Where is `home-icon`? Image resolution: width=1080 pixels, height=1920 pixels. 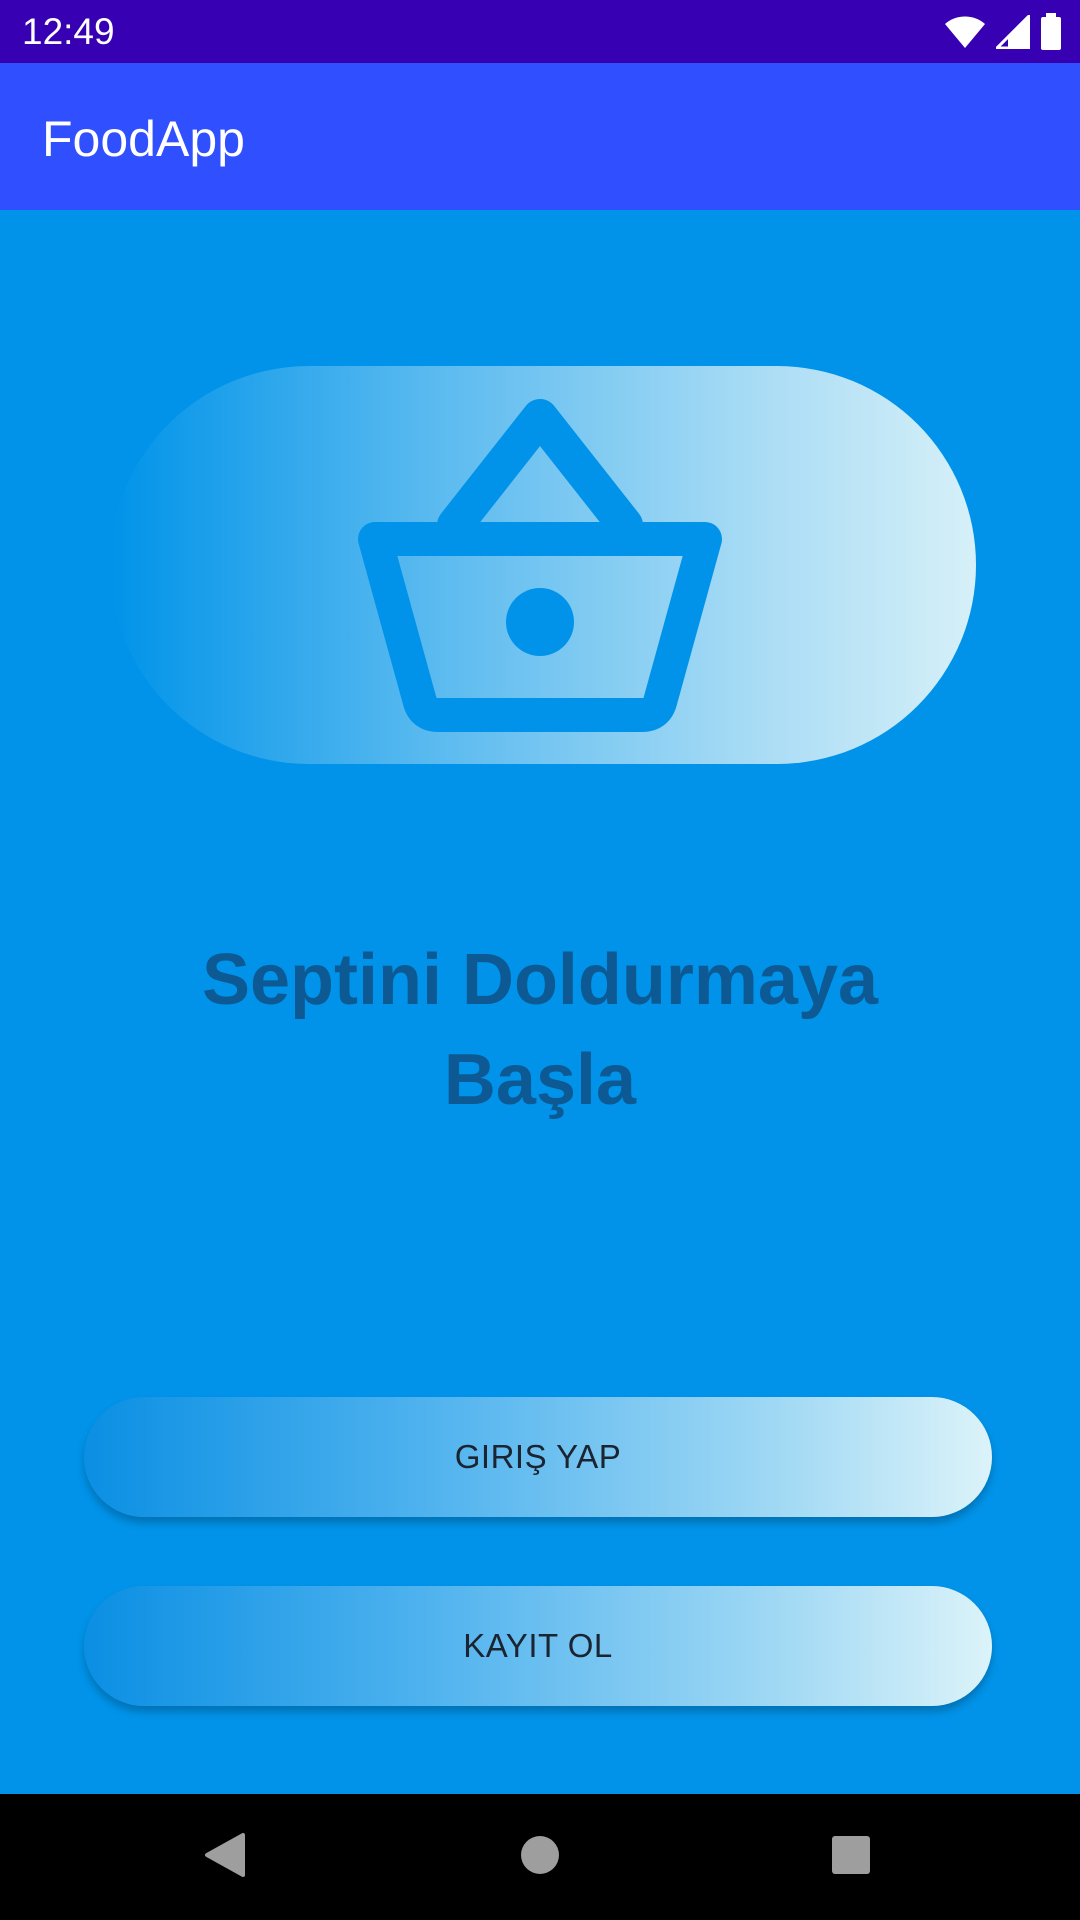
home-icon is located at coordinates (540, 1857).